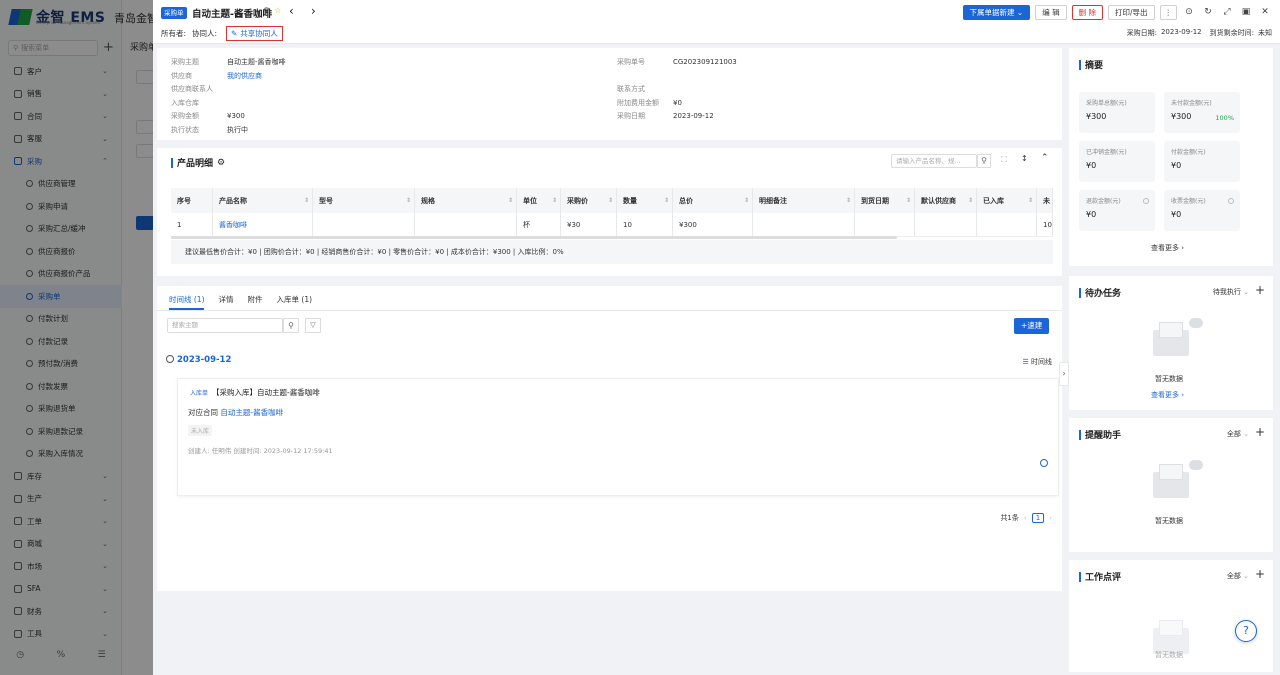  What do you see at coordinates (631, 116) in the screenshot?
I see `info-field-label: 采购日期` at bounding box center [631, 116].